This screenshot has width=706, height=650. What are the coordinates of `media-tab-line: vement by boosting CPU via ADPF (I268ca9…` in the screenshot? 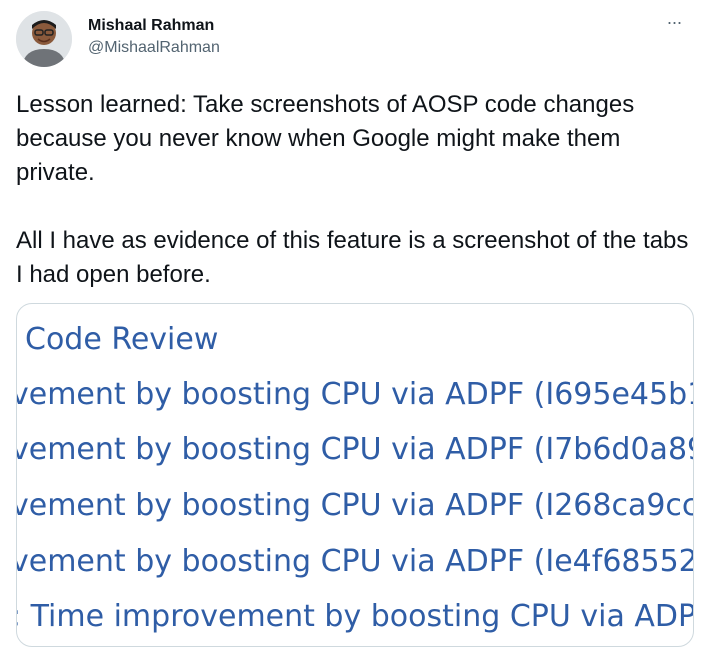 It's located at (355, 505).